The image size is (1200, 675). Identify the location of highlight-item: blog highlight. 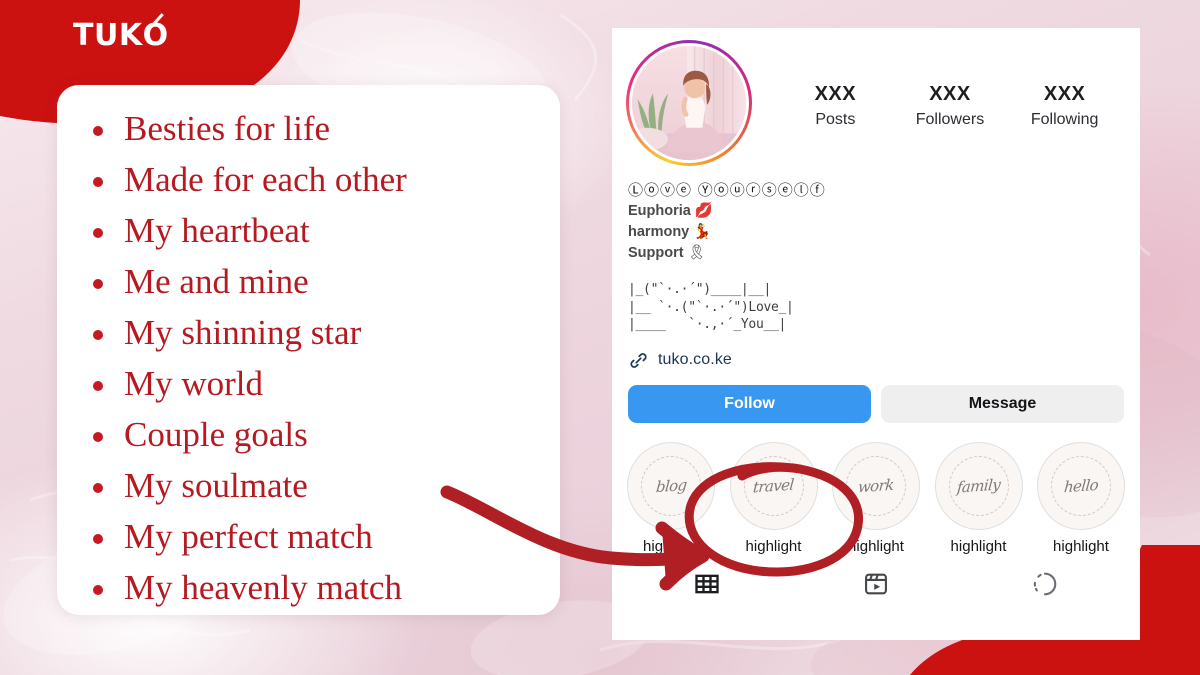
(671, 498).